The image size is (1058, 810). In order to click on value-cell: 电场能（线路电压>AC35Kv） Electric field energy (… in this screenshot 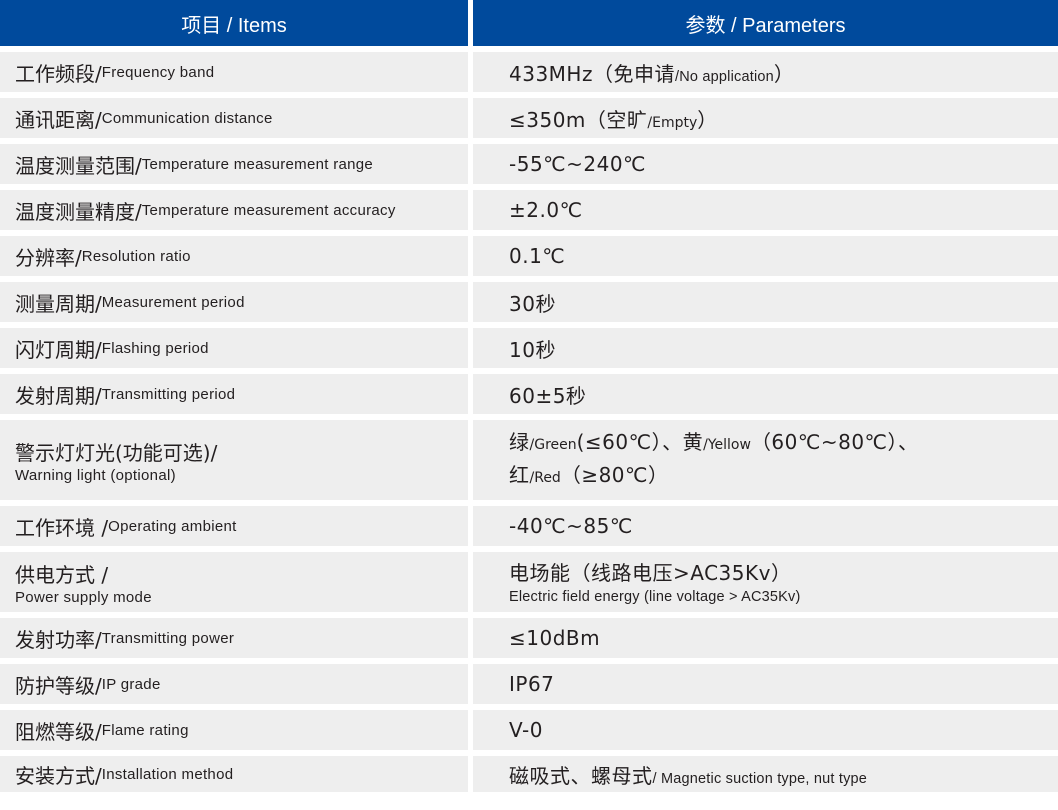, I will do `click(765, 582)`.